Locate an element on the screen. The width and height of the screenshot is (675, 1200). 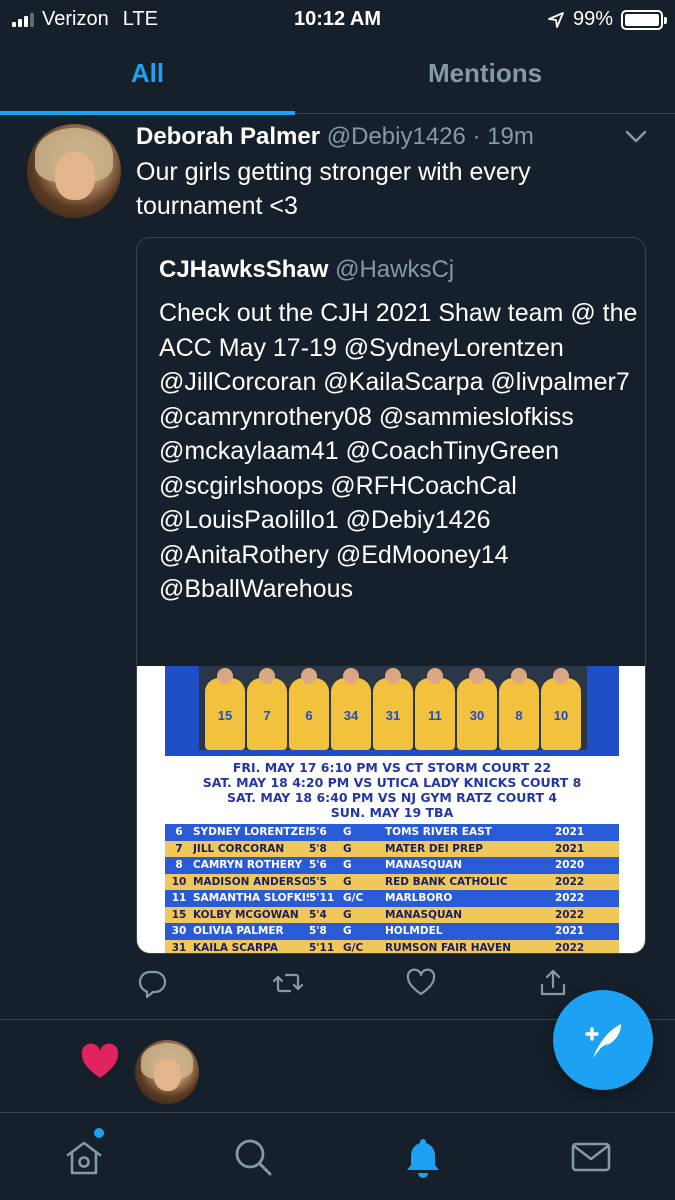
roster-cell: RUMSON FAIR HAVEN is located at coordinates (448, 947).